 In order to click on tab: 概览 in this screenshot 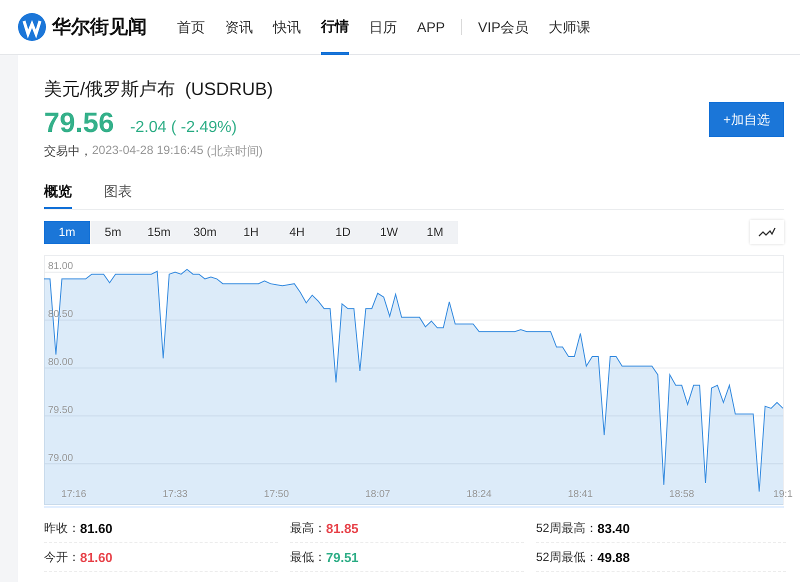, I will do `click(58, 196)`.